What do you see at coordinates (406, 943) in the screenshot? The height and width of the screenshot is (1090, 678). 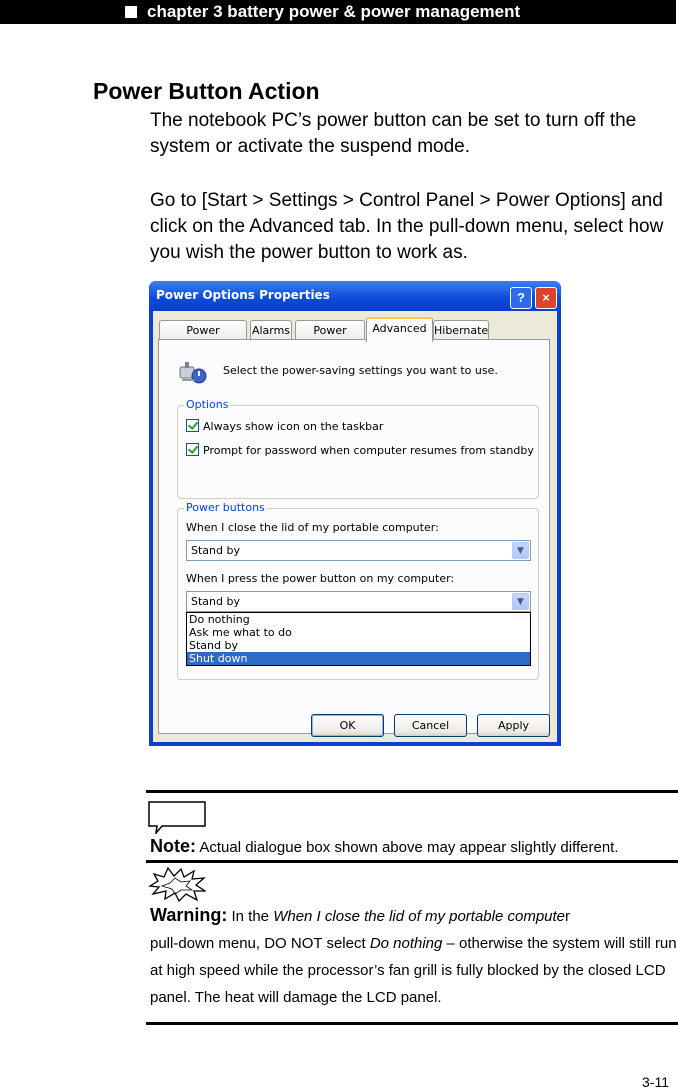 I see `warning-emphasis: Do nothing` at bounding box center [406, 943].